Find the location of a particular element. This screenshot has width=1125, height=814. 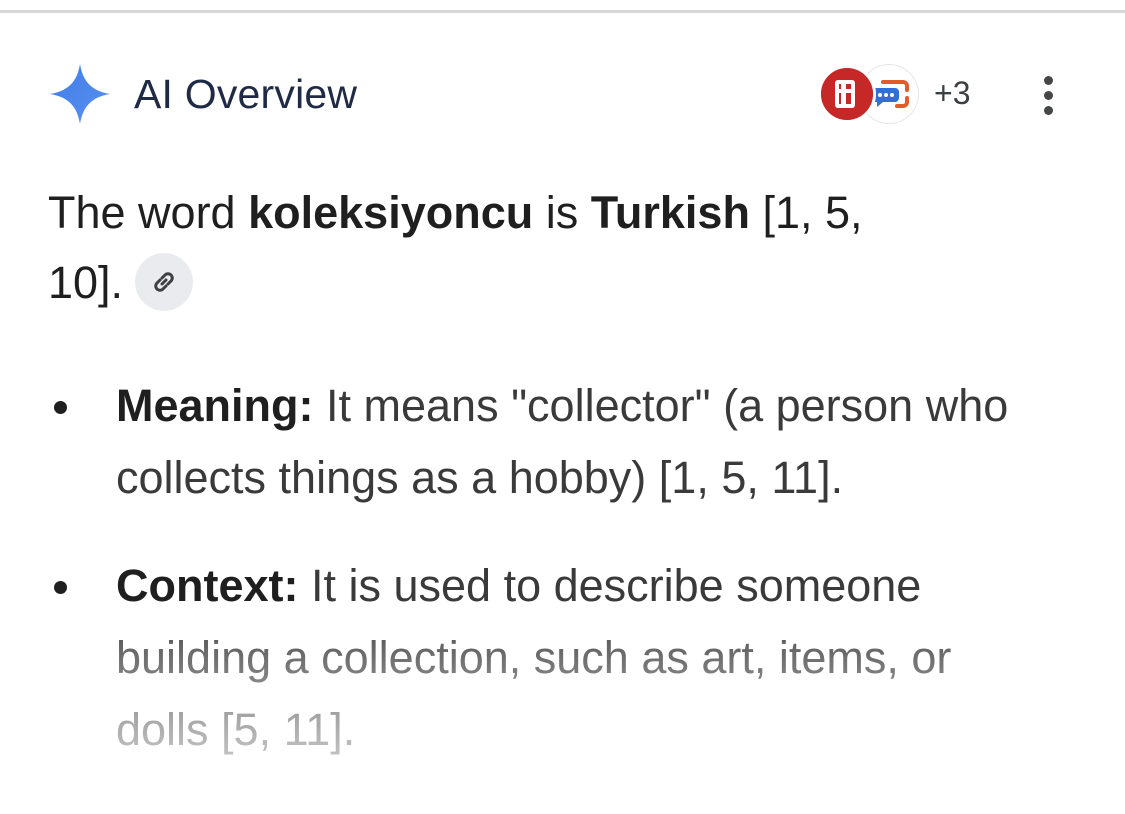

link-button is located at coordinates (164, 282).